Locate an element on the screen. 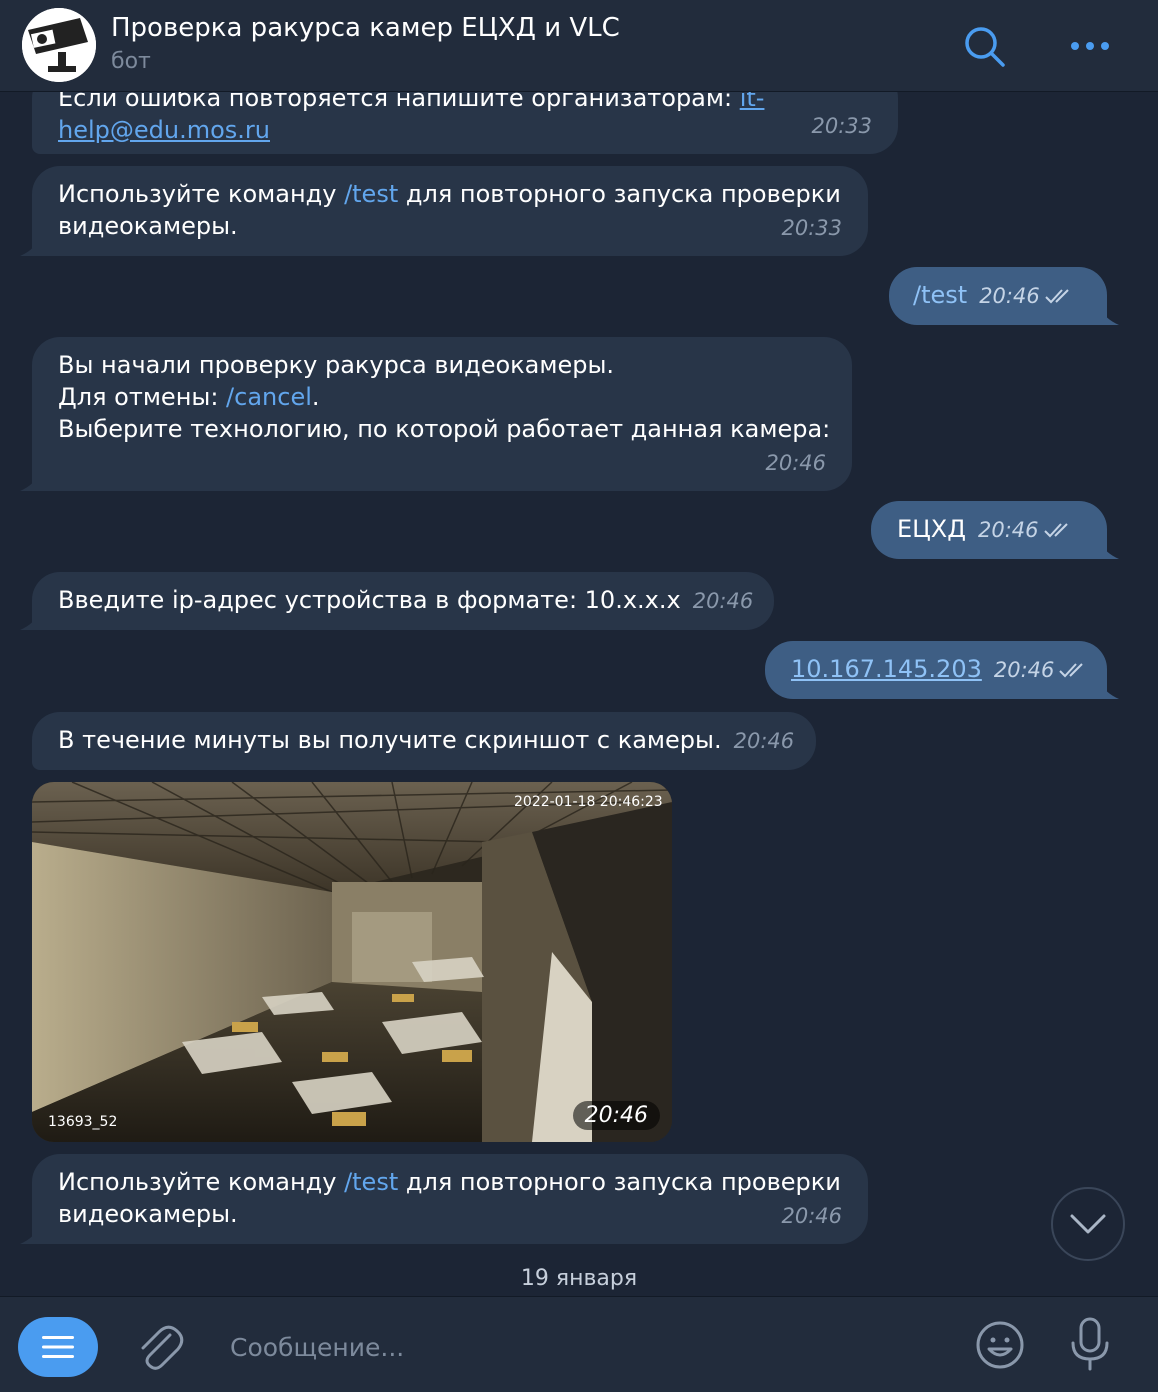 The width and height of the screenshot is (1158, 1392). paperclip-icon is located at coordinates (162, 1347).